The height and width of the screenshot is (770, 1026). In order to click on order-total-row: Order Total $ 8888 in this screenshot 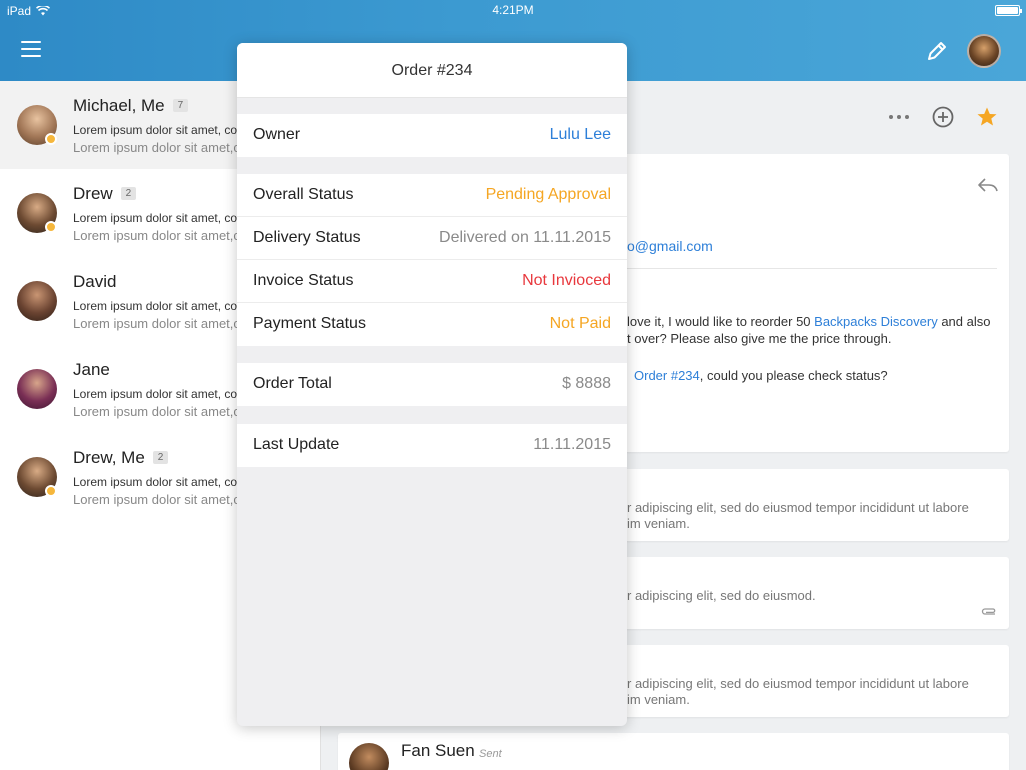, I will do `click(432, 384)`.